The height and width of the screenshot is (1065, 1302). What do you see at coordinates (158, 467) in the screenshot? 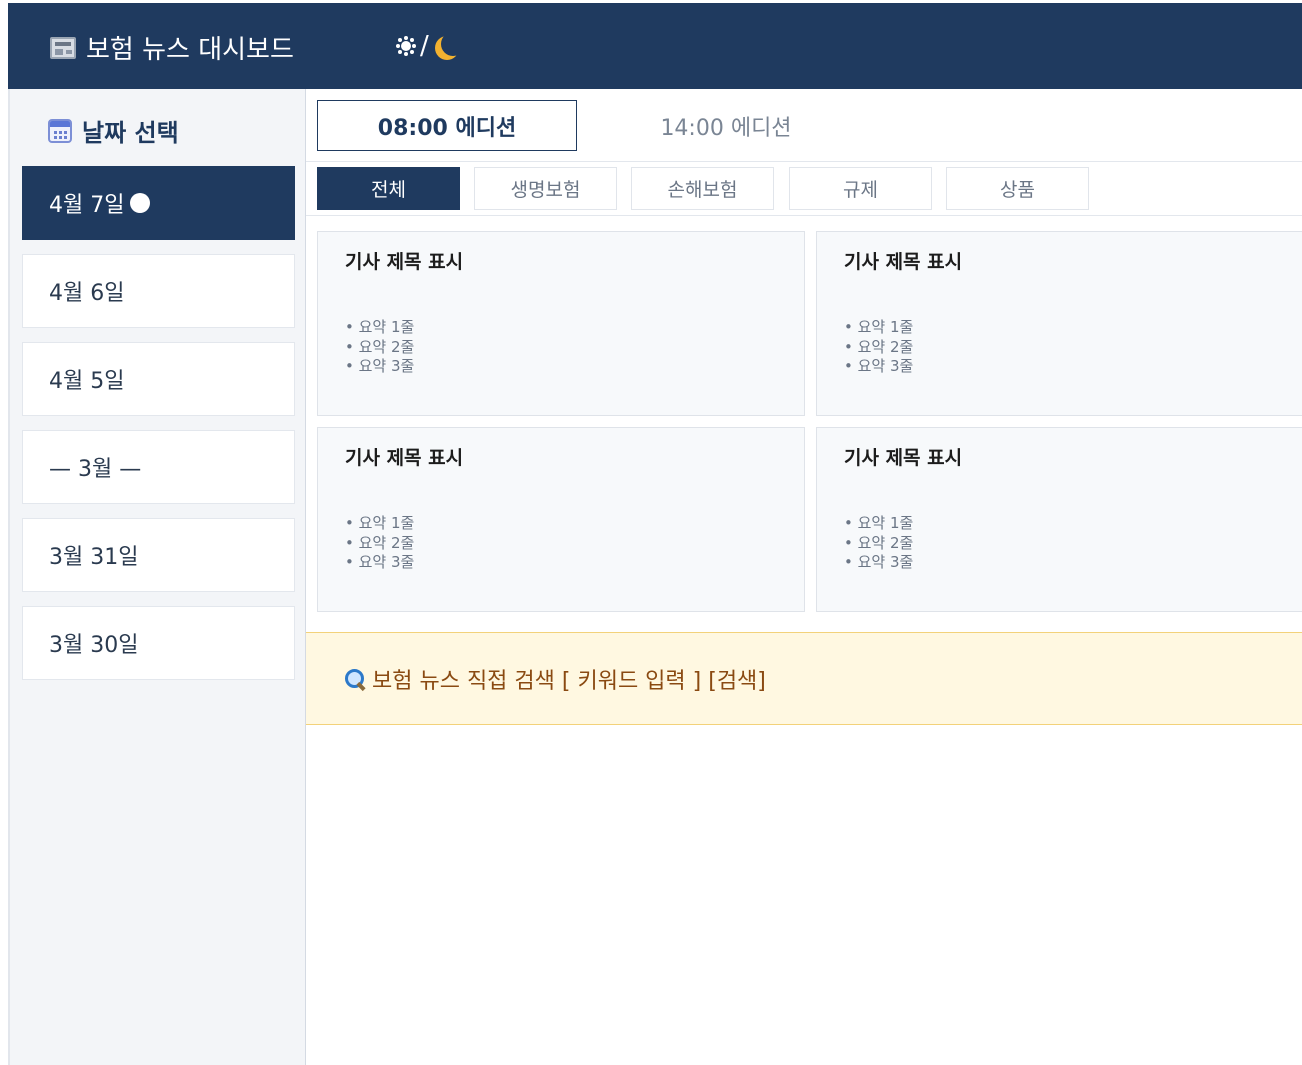
I see `month-divider-march: — 3월 —` at bounding box center [158, 467].